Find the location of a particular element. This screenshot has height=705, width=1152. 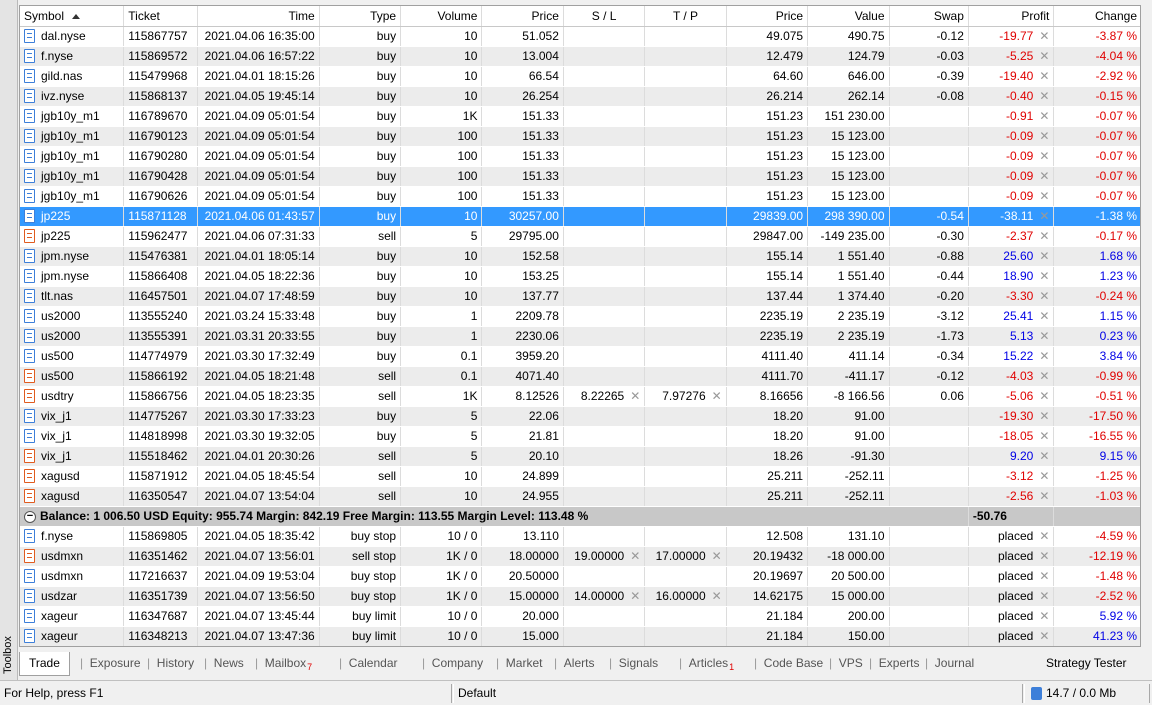

col-tp: T / P is located at coordinates (685, 16).